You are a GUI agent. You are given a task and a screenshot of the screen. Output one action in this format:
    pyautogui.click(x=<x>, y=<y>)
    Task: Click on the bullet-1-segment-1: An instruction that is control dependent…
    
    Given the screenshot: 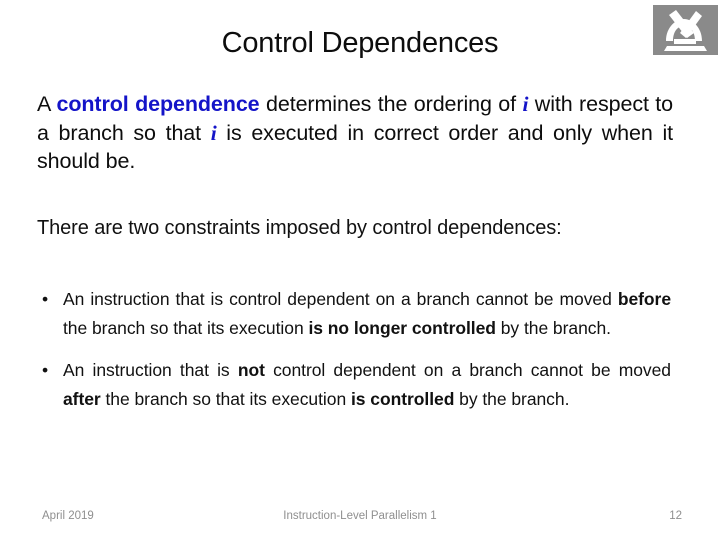 What is the action you would take?
    pyautogui.click(x=340, y=299)
    